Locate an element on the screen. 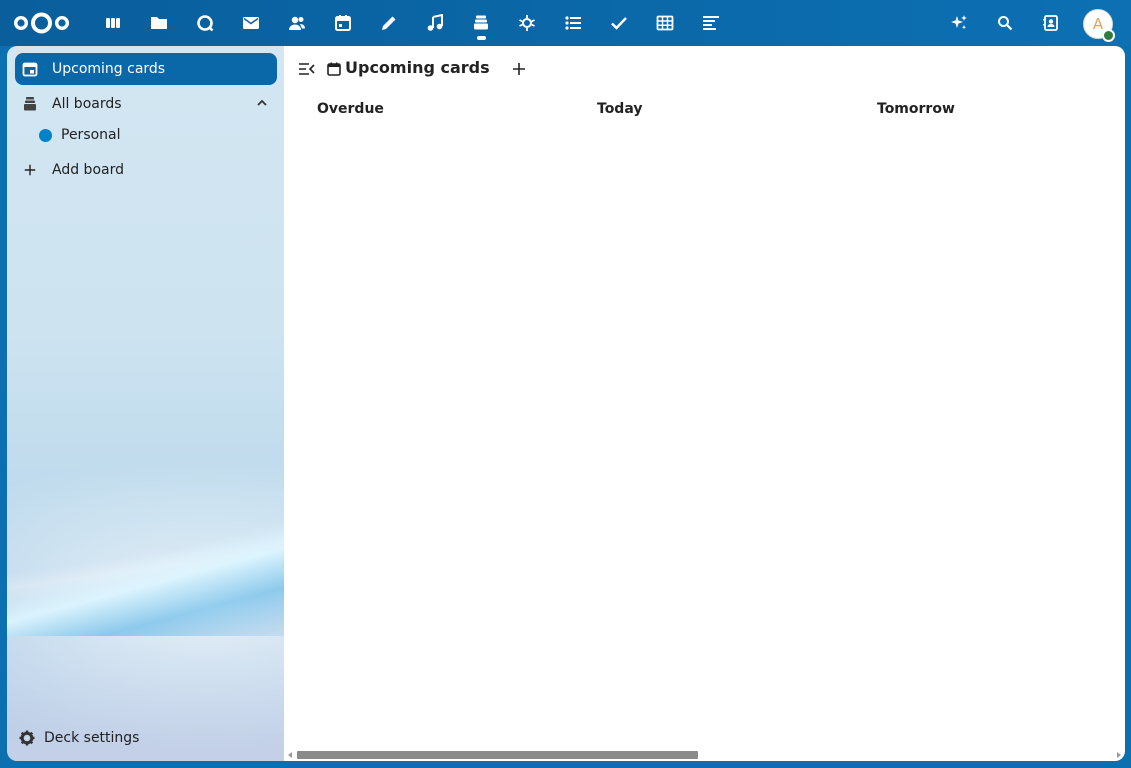 The image size is (1131, 768). talk-icon is located at coordinates (205, 23).